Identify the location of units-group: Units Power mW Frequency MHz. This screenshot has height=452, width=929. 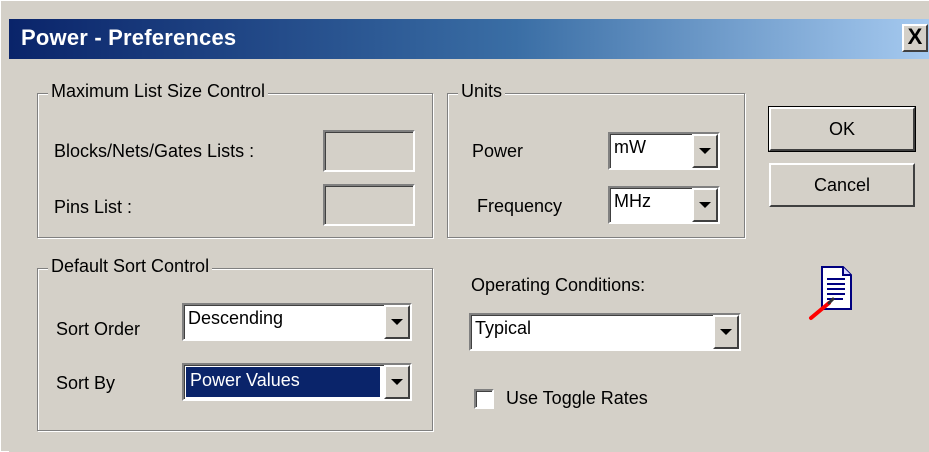
(596, 159).